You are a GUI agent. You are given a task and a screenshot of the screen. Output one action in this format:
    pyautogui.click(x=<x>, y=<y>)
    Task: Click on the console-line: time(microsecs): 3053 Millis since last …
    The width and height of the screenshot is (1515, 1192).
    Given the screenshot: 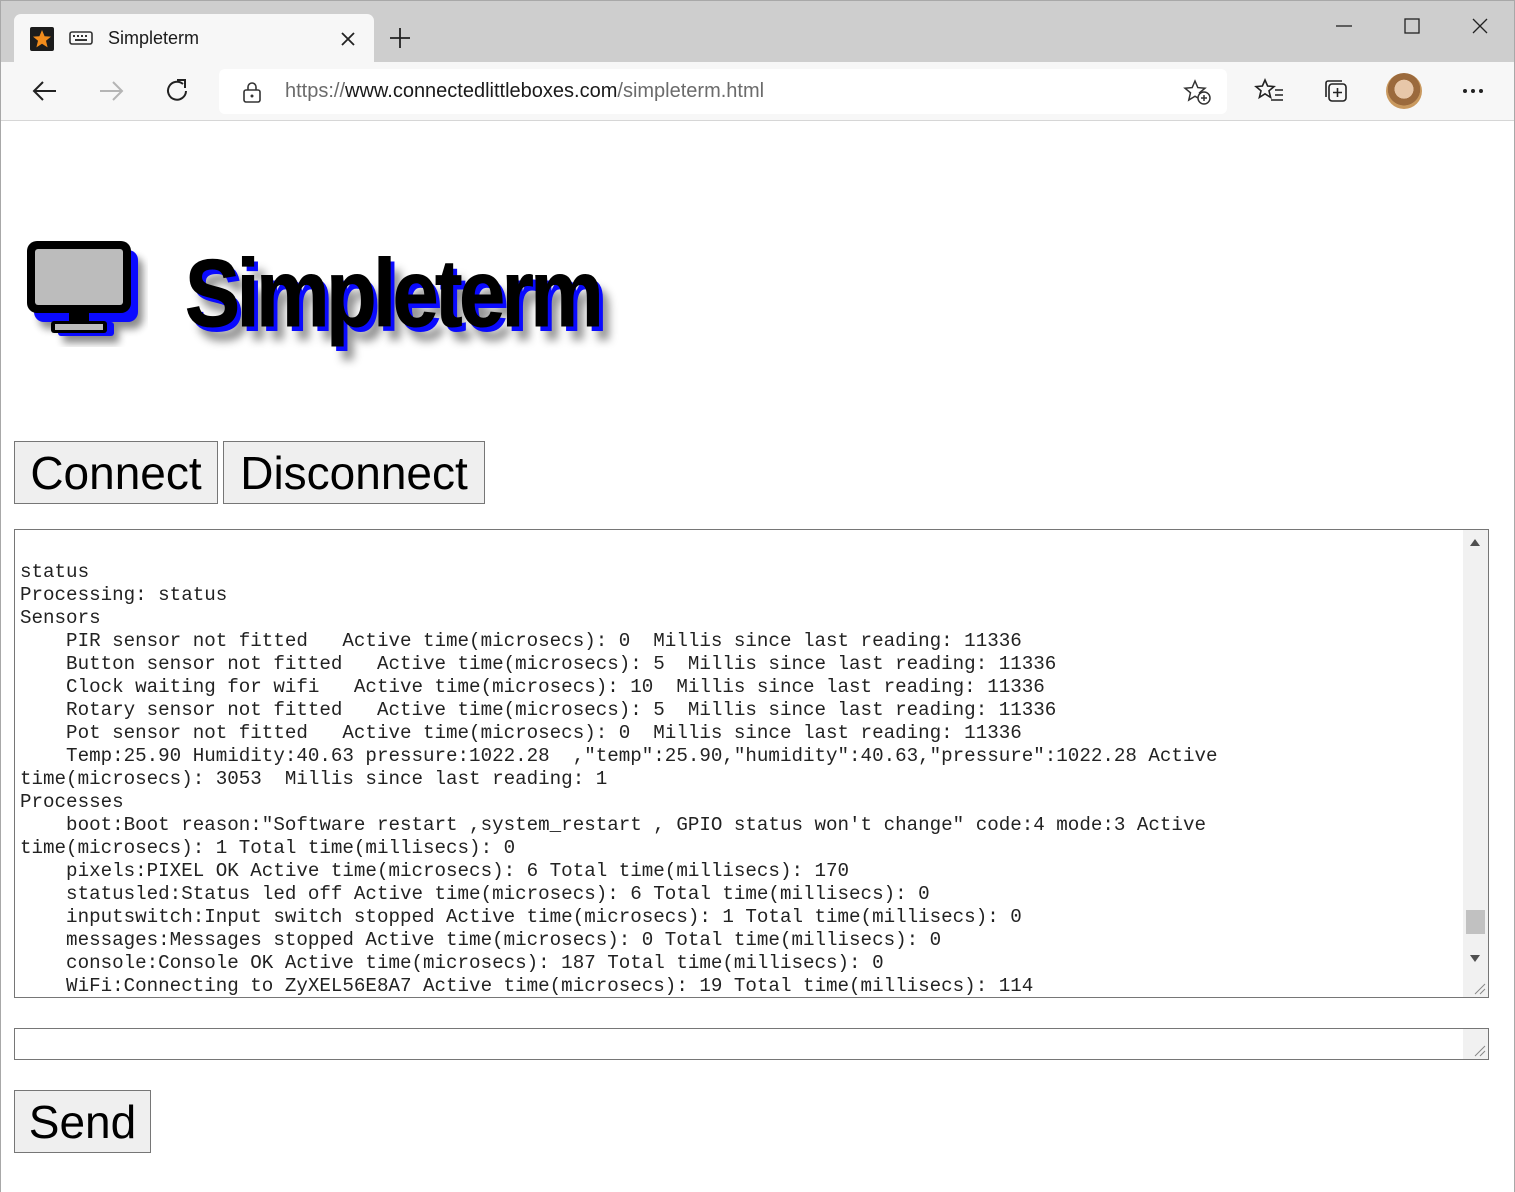 What is the action you would take?
    pyautogui.click(x=314, y=779)
    